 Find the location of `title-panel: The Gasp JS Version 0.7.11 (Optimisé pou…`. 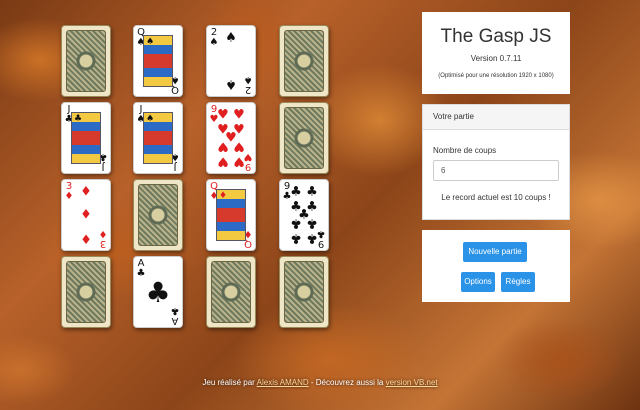

title-panel: The Gasp JS Version 0.7.11 (Optimisé pou… is located at coordinates (496, 53).